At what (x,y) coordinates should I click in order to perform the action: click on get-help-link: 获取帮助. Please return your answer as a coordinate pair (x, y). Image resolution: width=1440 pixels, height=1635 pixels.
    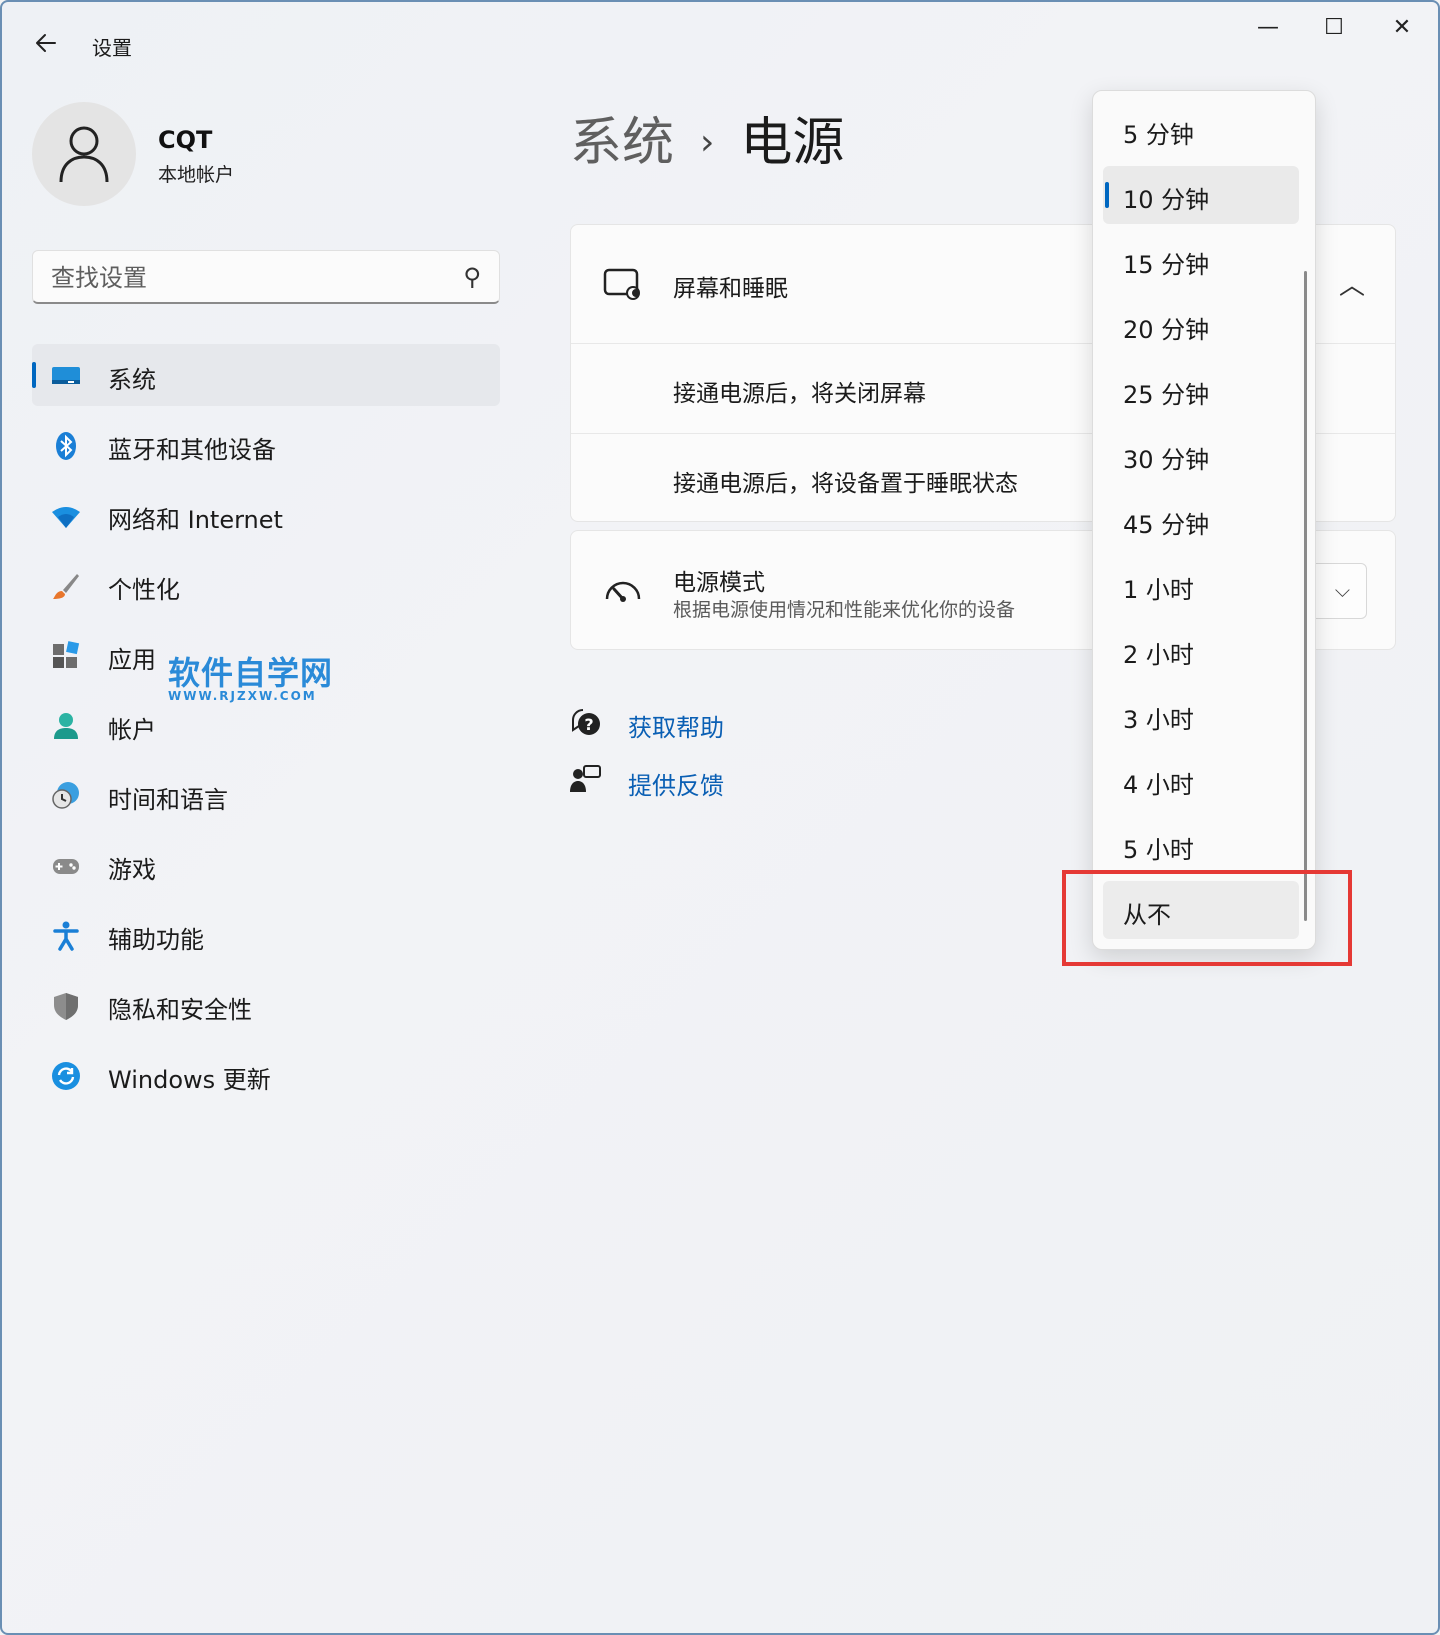
    Looking at the image, I should click on (676, 725).